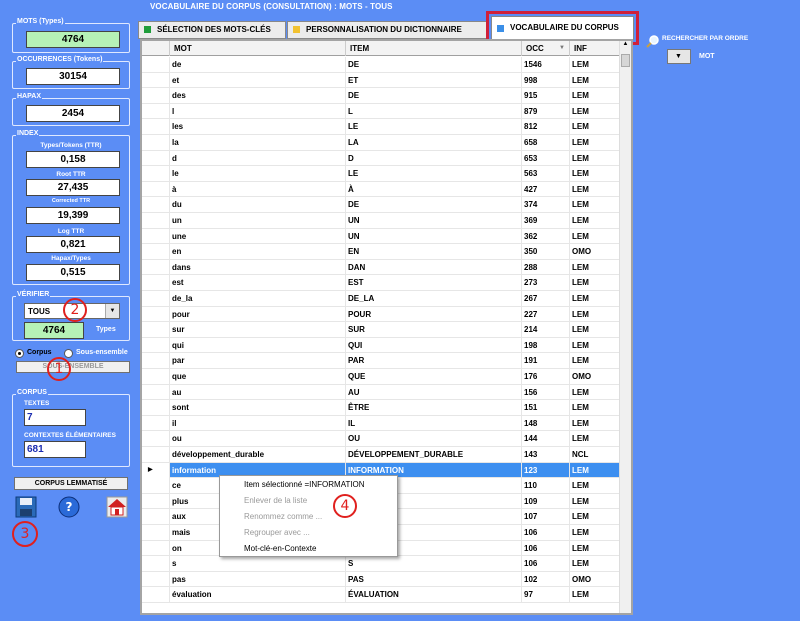 Image resolution: width=800 pixels, height=621 pixels. What do you see at coordinates (595, 454) in the screenshot?
I see `cell-inf: NCL` at bounding box center [595, 454].